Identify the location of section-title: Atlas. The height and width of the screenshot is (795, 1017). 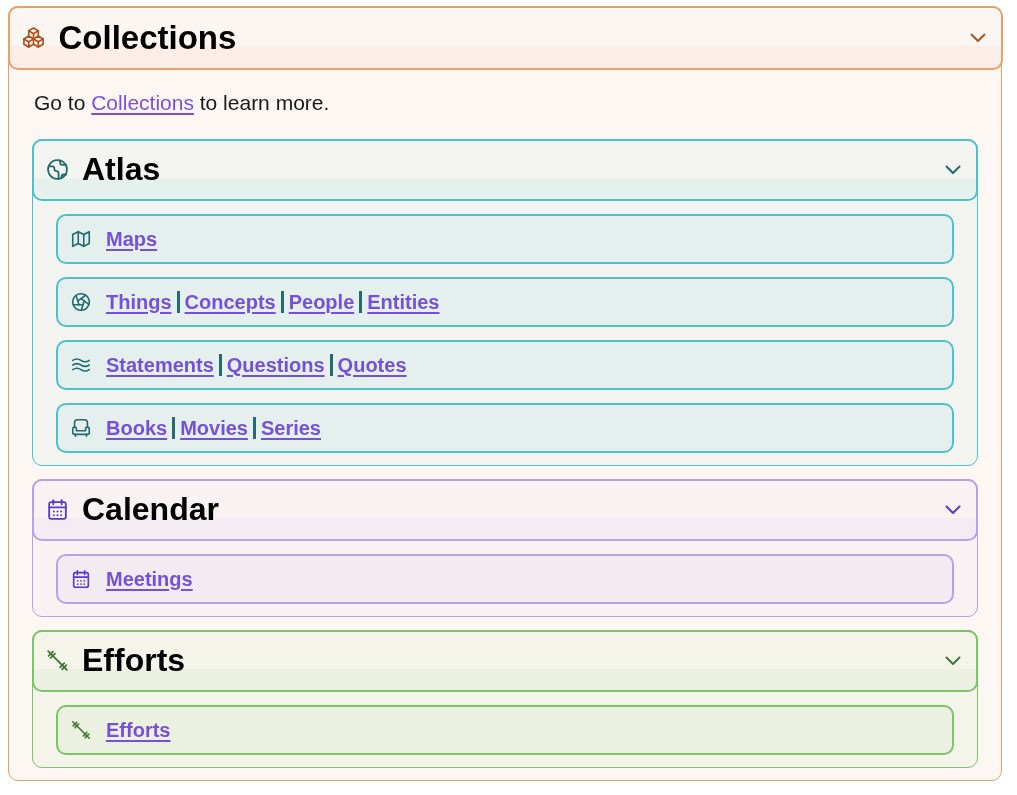
(121, 169).